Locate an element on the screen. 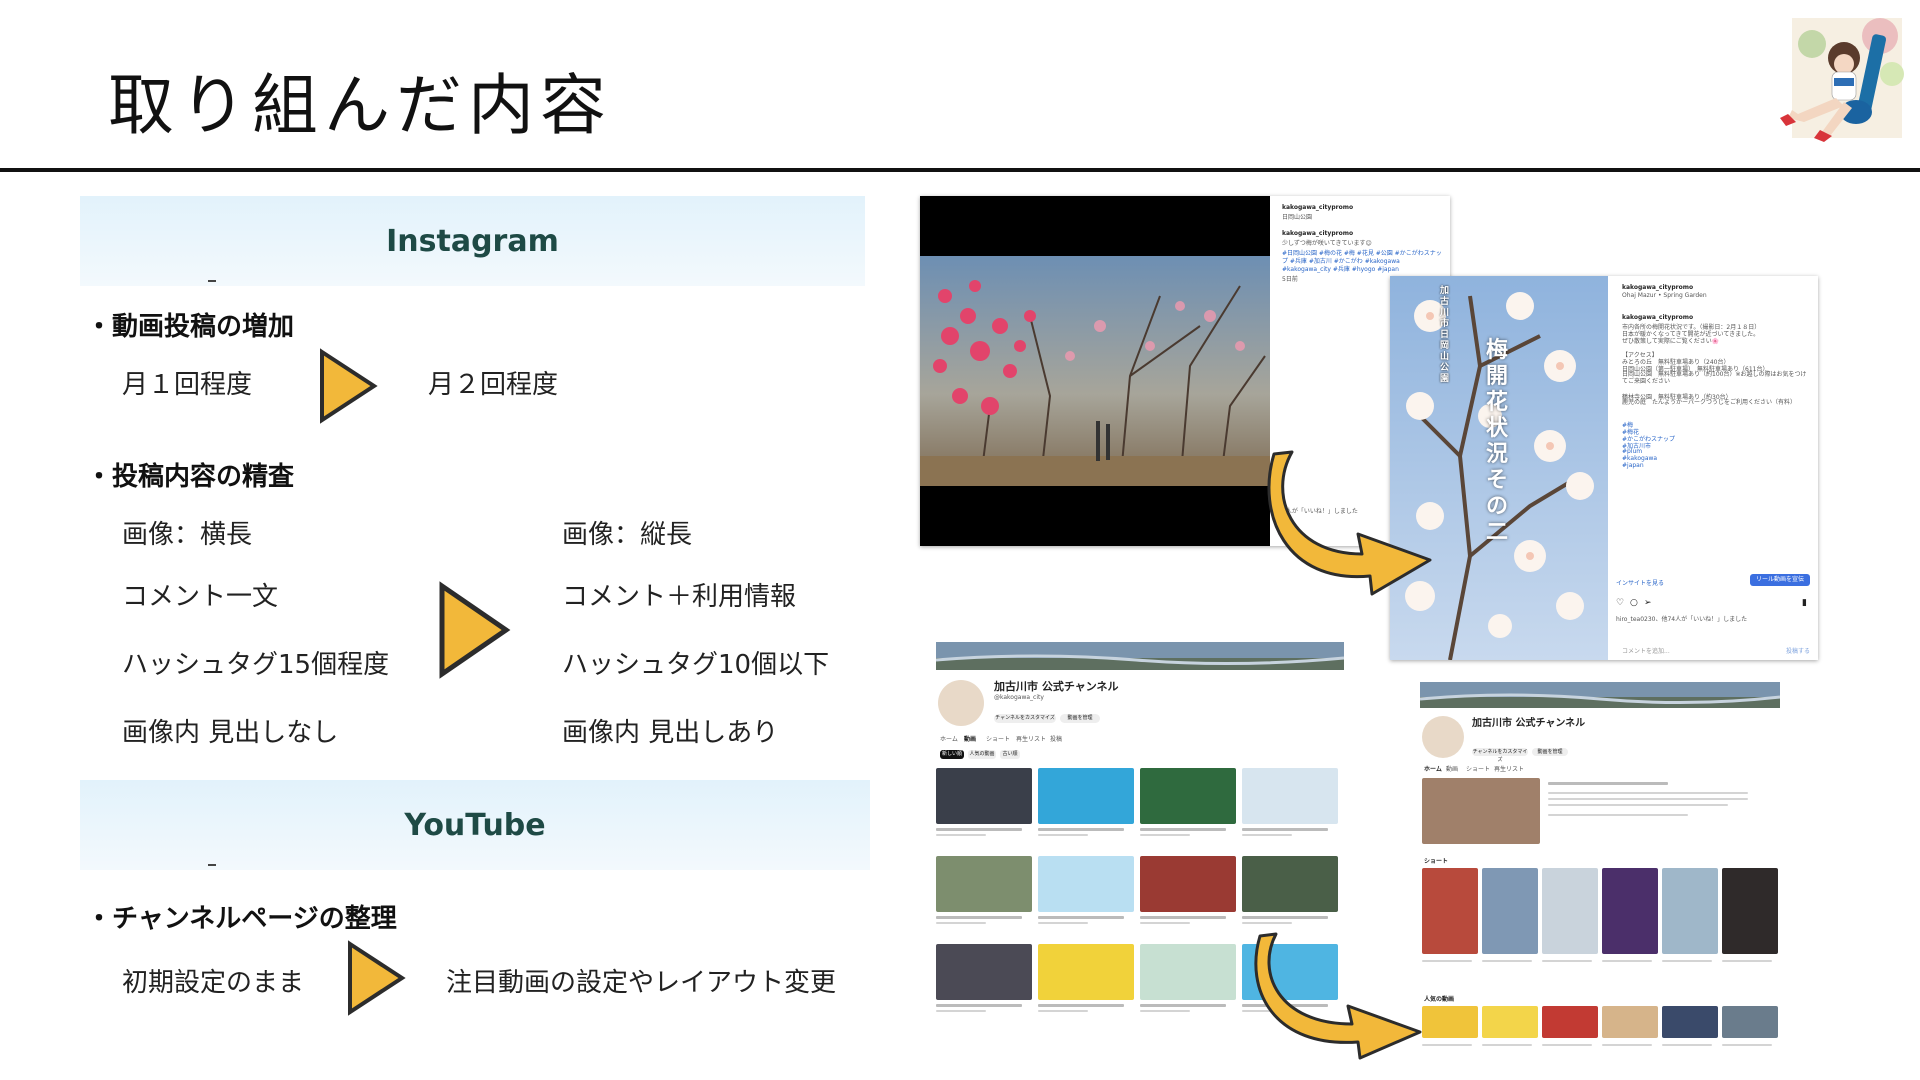 This screenshot has width=1920, height=1080. video-before-text: 月１回程度 is located at coordinates (187, 385).